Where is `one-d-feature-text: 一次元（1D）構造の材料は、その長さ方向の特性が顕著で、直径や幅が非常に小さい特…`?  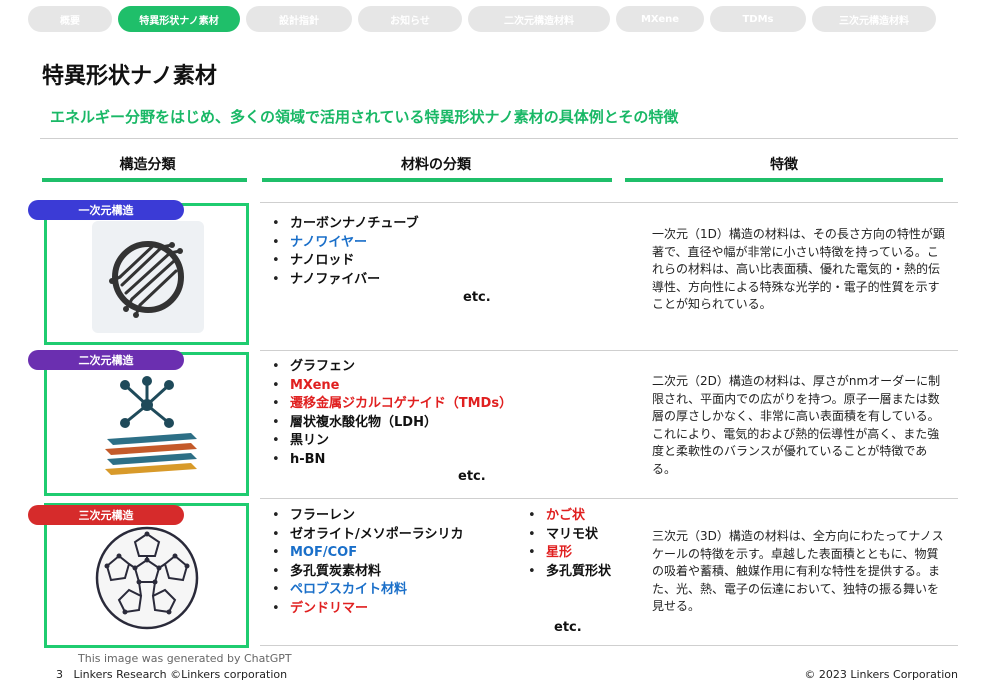
one-d-feature-text: 一次元（1D）構造の材料は、その長さ方向の特性が顕著で、直径や幅が非常に小さい特… is located at coordinates (798, 269).